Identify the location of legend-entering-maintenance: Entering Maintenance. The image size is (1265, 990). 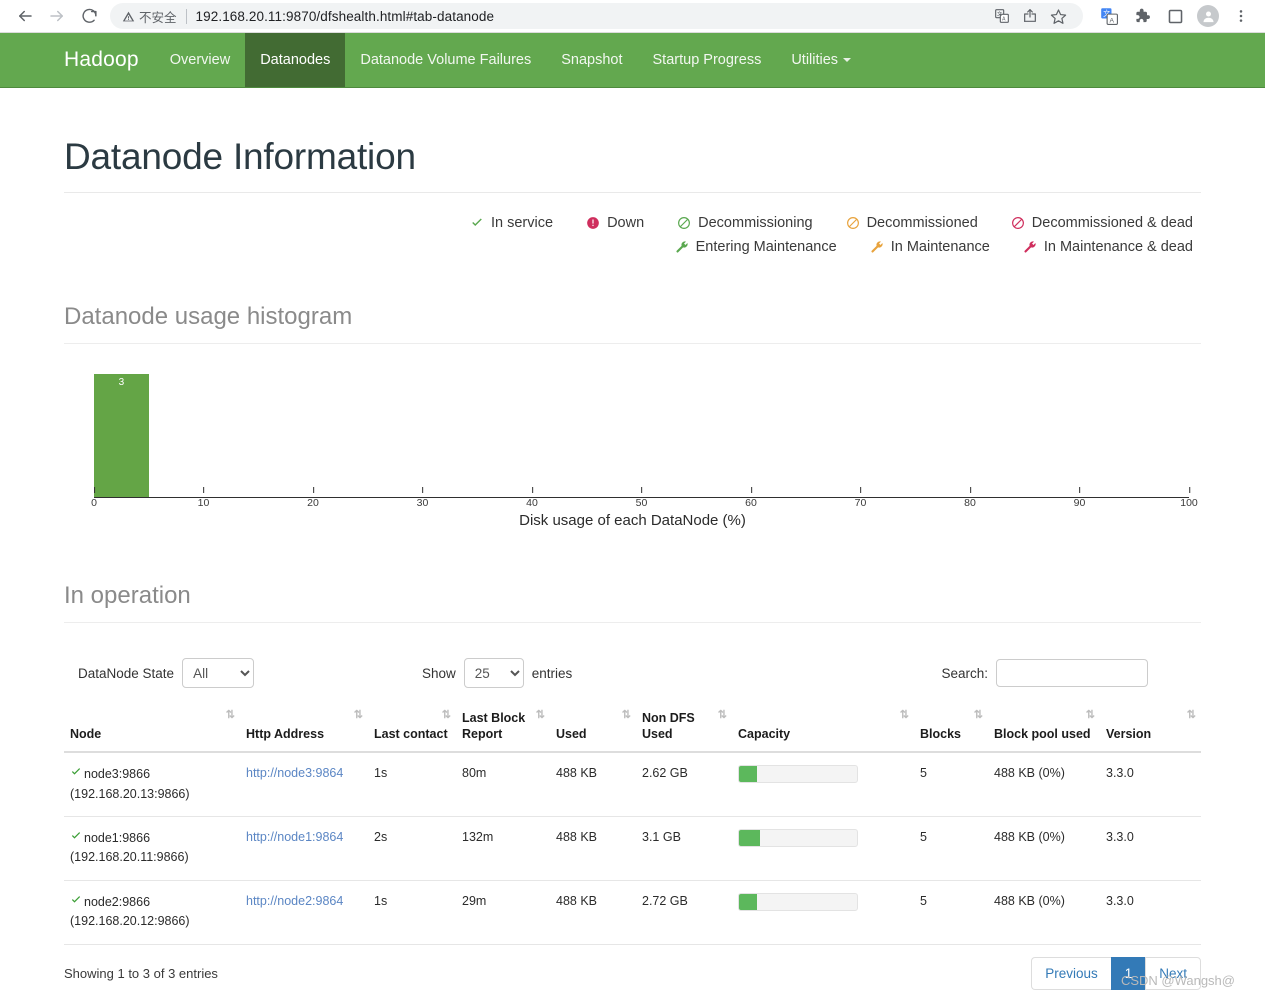
(756, 247).